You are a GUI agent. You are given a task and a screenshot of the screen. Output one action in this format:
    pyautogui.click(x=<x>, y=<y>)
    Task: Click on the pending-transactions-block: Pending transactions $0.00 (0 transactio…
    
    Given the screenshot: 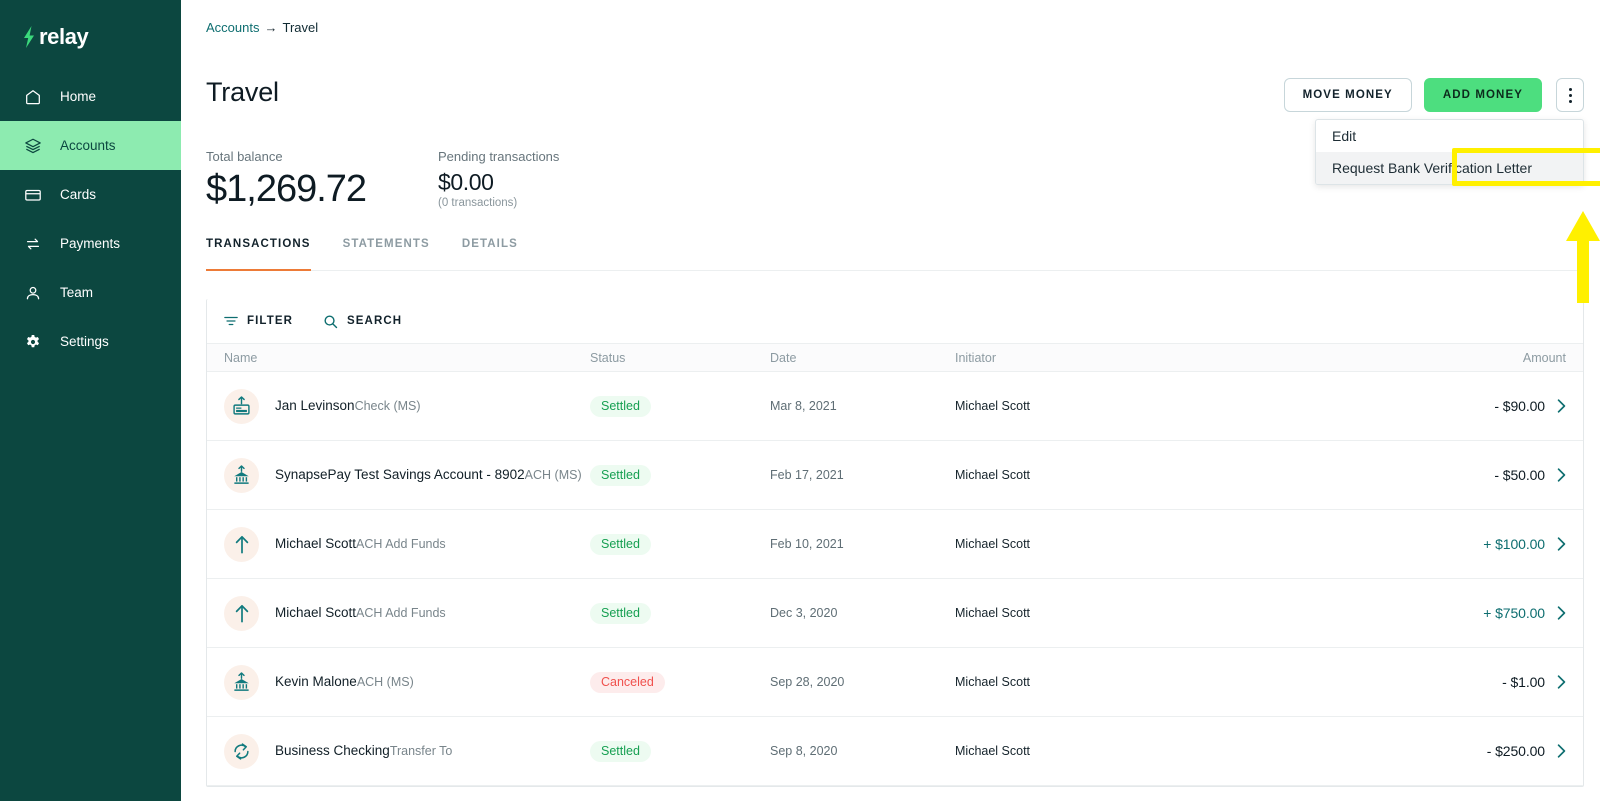 What is the action you would take?
    pyautogui.click(x=498, y=179)
    